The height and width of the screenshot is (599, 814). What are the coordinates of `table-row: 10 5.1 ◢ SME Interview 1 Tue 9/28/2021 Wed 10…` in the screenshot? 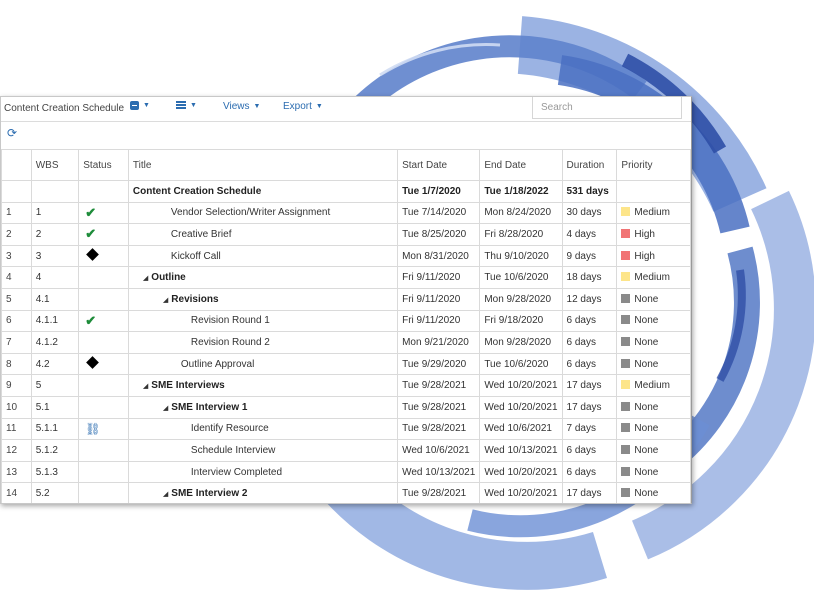 It's located at (346, 407).